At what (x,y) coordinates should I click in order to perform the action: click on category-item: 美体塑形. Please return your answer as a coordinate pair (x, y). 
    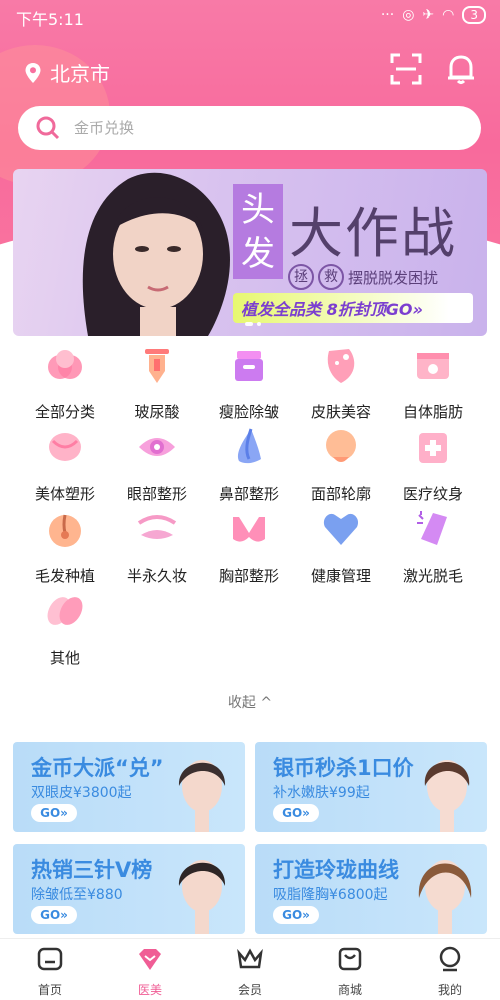
    Looking at the image, I should click on (65, 468).